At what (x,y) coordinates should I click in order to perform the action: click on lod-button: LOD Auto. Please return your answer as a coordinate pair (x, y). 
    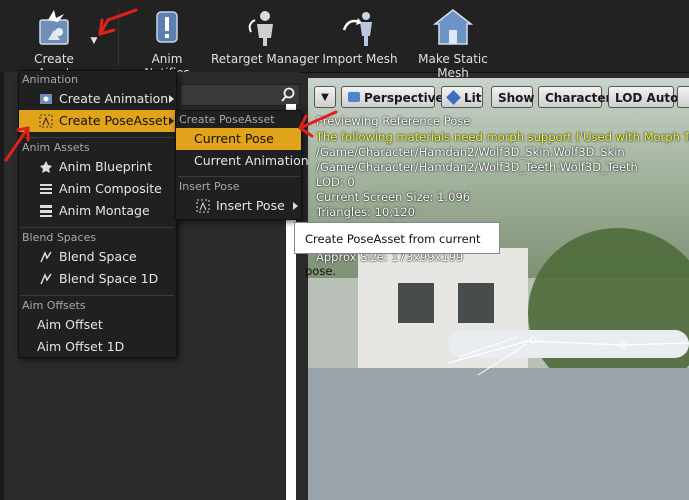
    Looking at the image, I should click on (643, 97).